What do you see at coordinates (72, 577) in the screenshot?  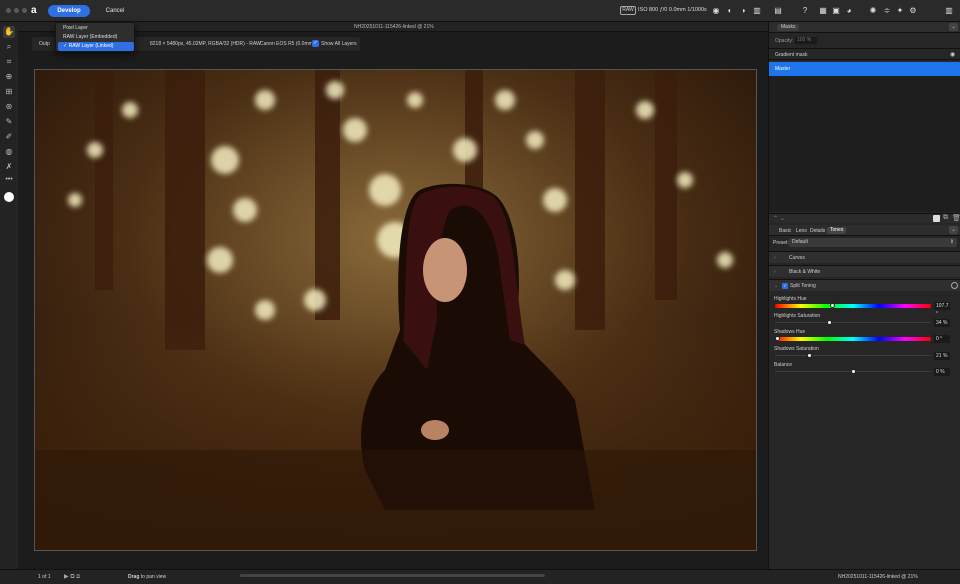 I see `play-icon: ▶ ⧉ ⧈` at bounding box center [72, 577].